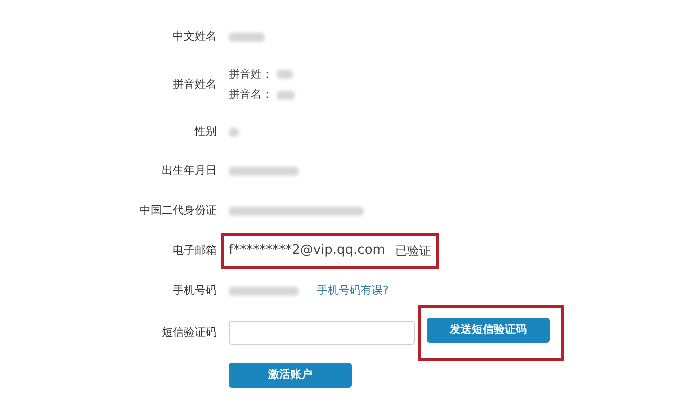 This screenshot has width=683, height=414. What do you see at coordinates (189, 170) in the screenshot?
I see `field-label: 出生年月日` at bounding box center [189, 170].